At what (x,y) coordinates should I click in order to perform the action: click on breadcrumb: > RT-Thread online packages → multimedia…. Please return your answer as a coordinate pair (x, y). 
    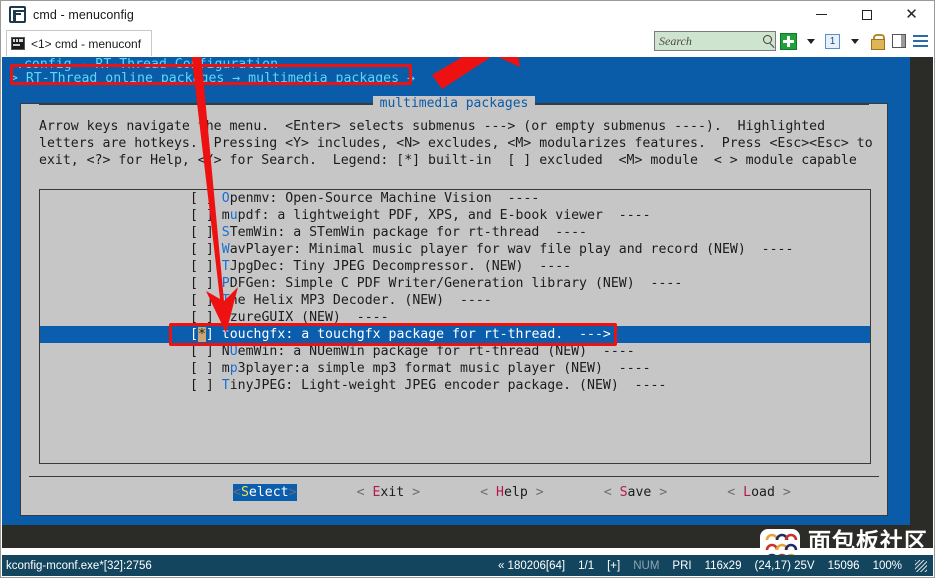
    Looking at the image, I should click on (212, 78).